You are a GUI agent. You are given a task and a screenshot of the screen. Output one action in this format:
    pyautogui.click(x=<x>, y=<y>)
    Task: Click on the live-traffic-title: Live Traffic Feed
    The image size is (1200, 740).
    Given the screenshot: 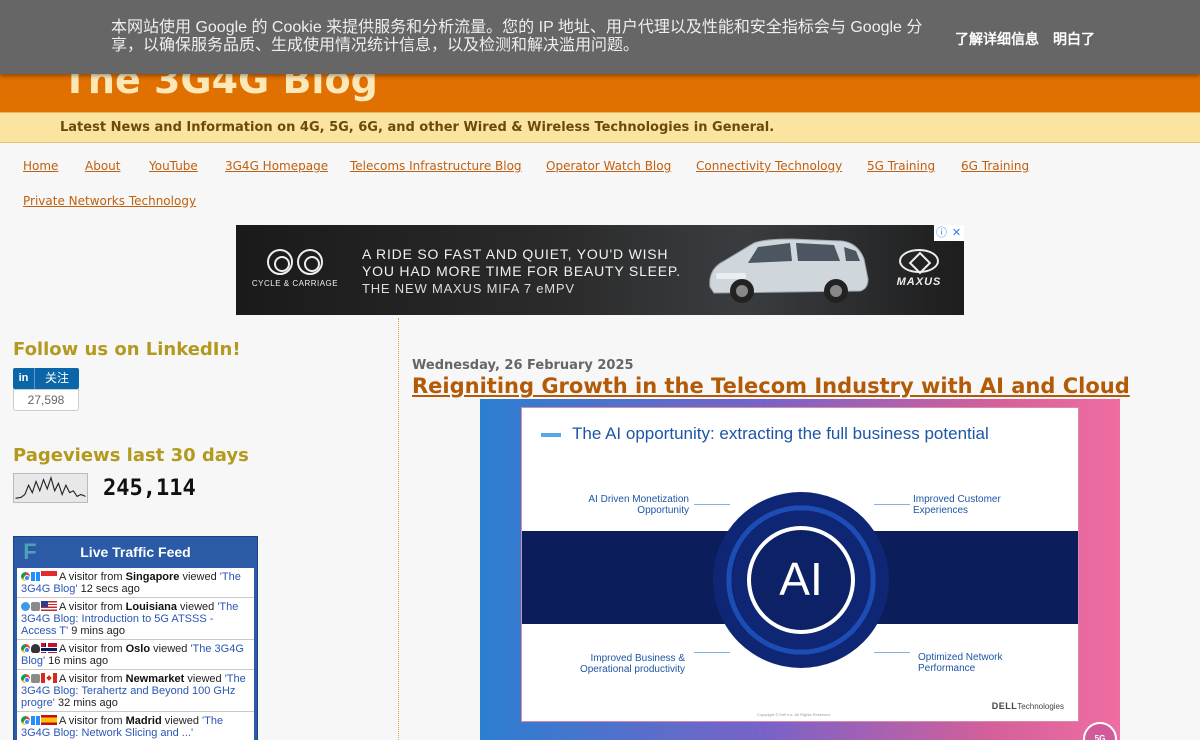 What is the action you would take?
    pyautogui.click(x=135, y=552)
    